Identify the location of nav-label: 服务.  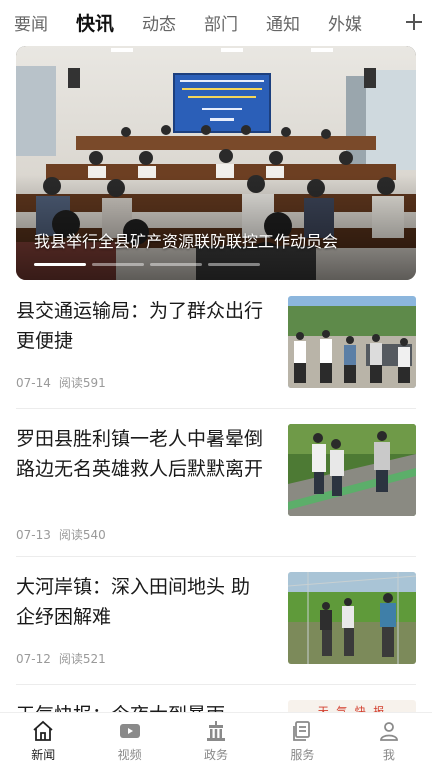
(302, 754).